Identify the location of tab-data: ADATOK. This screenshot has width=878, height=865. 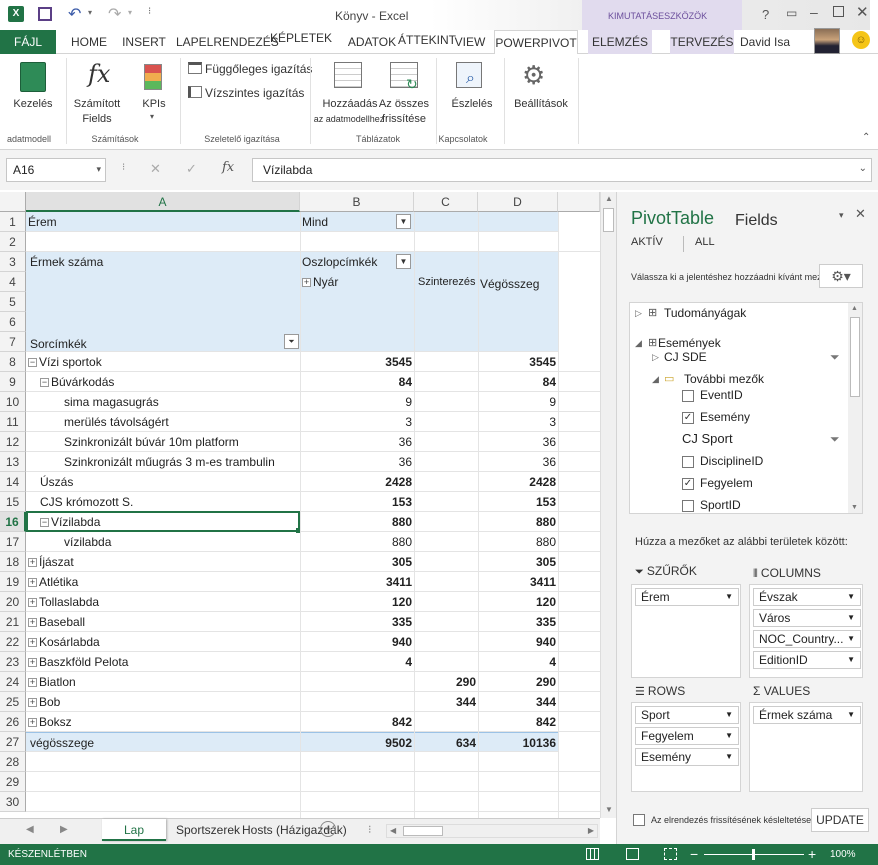
(372, 42).